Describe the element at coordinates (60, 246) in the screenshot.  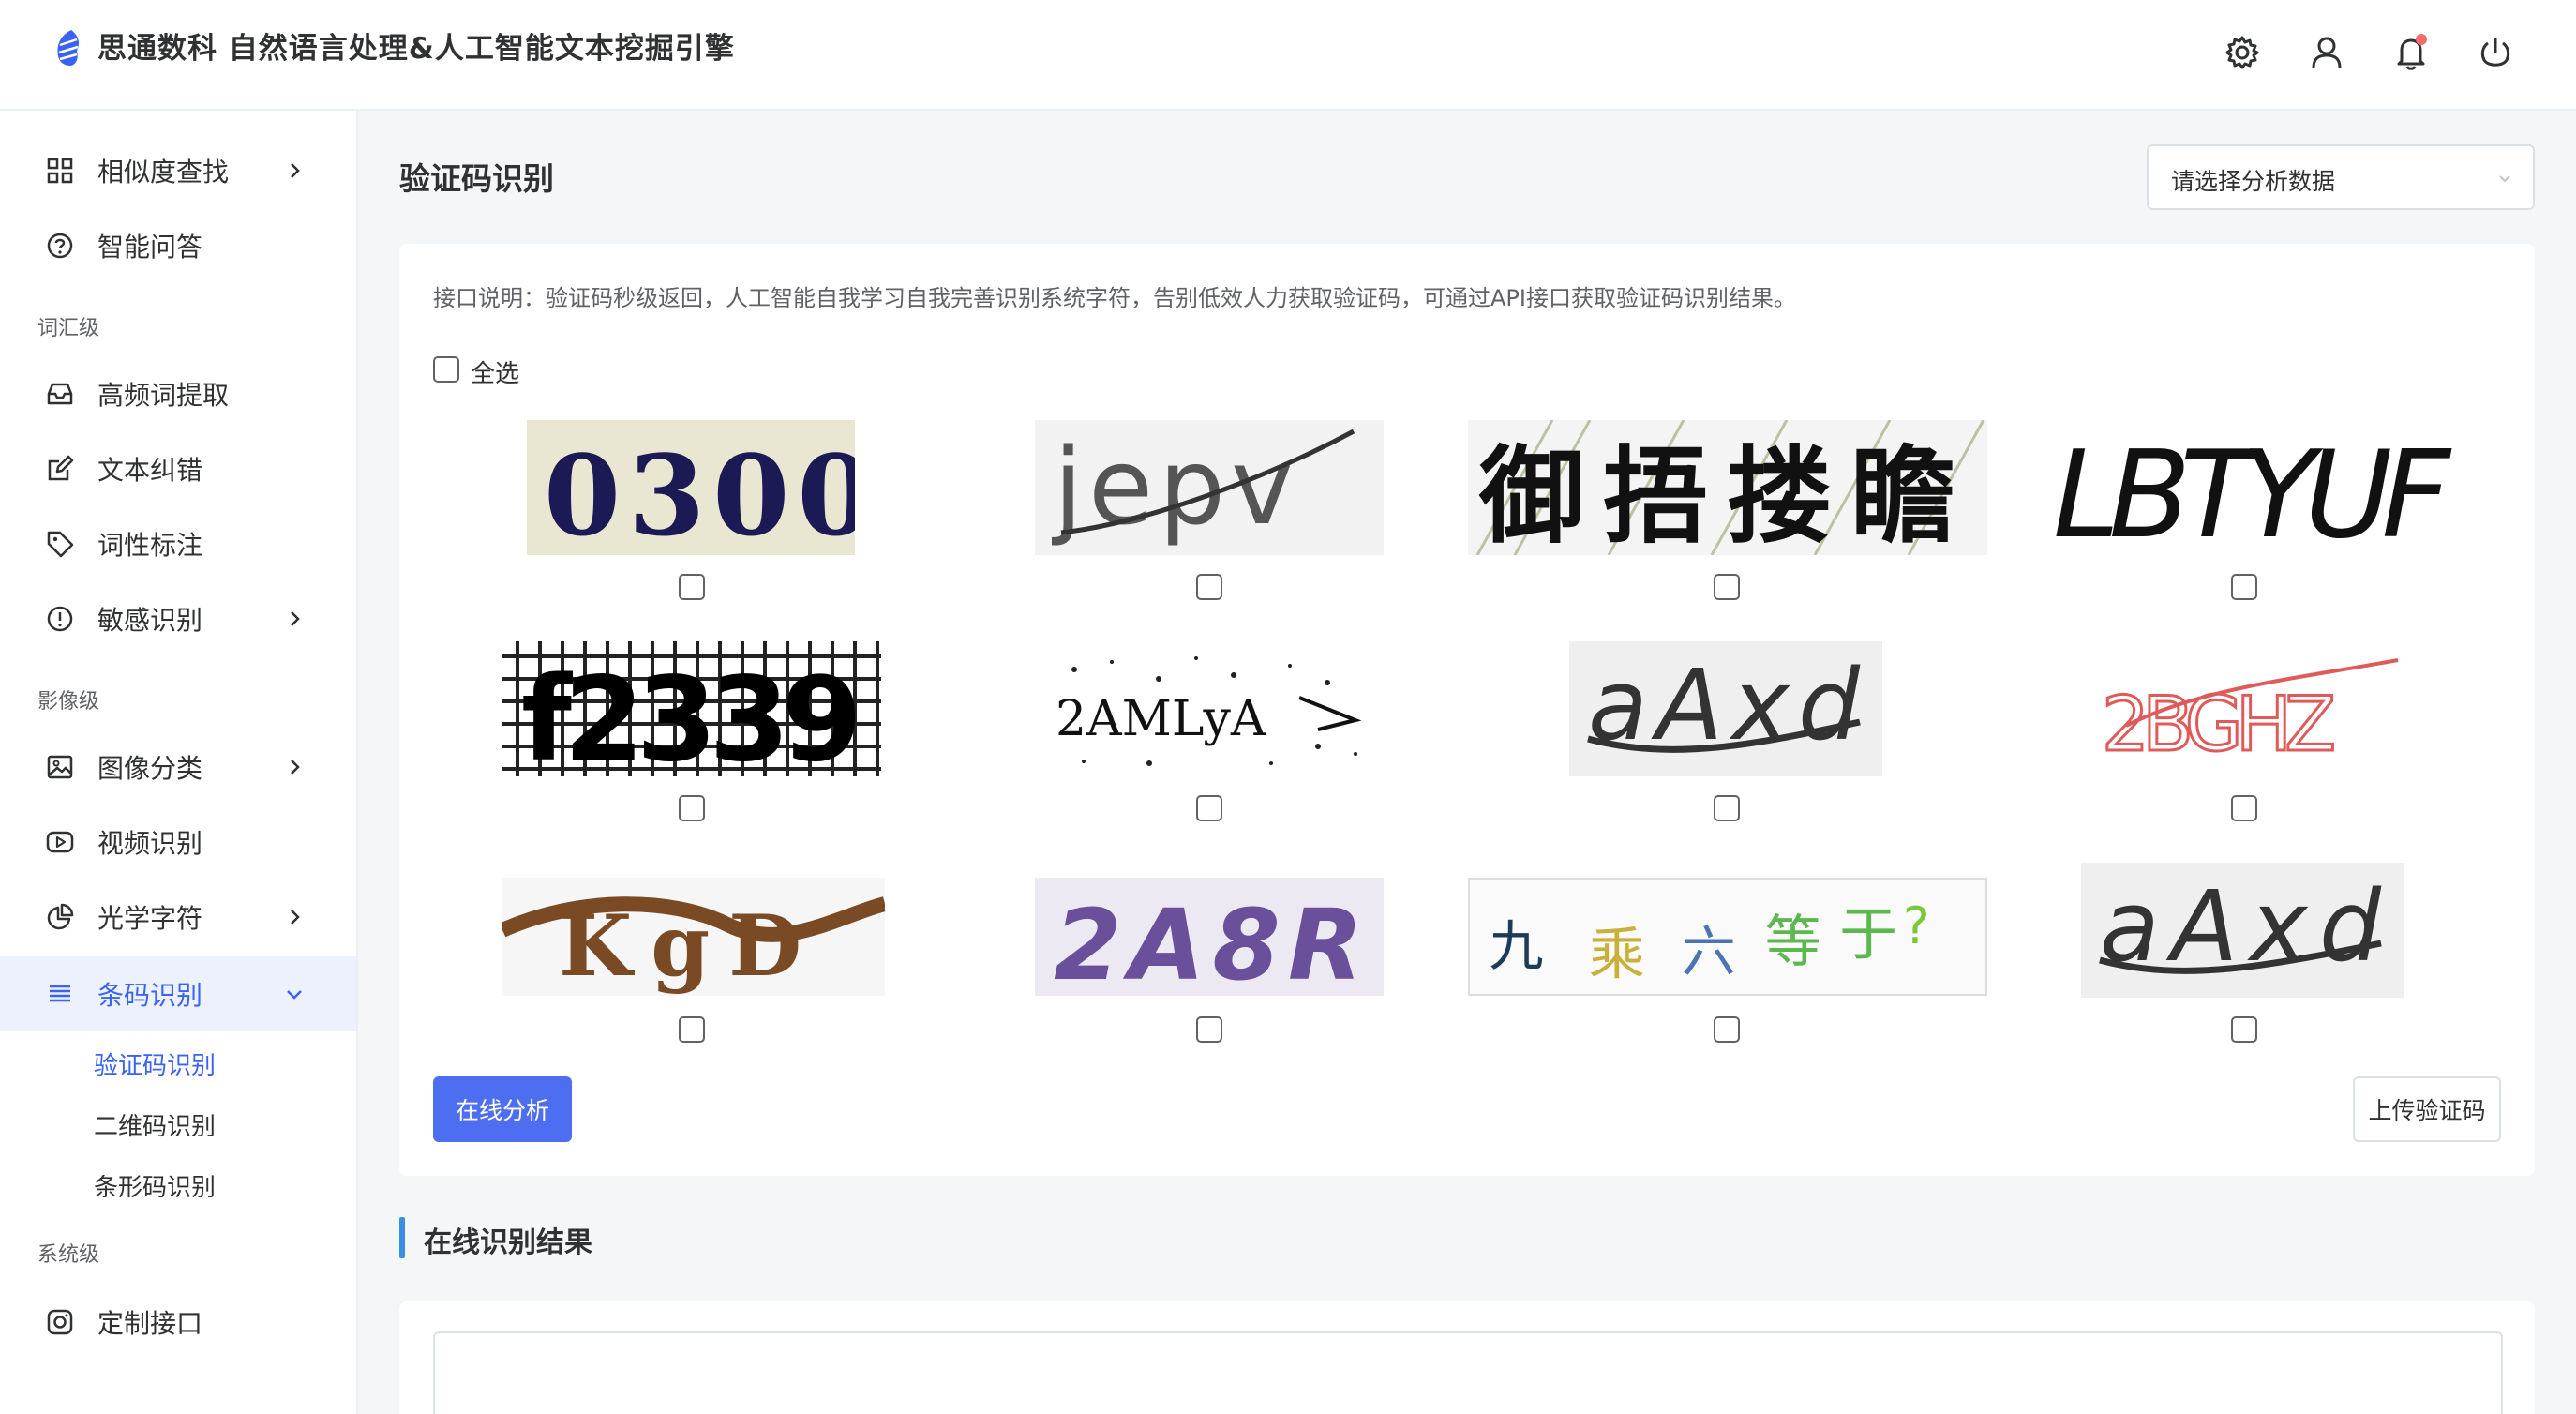
I see `question-circle-icon` at that location.